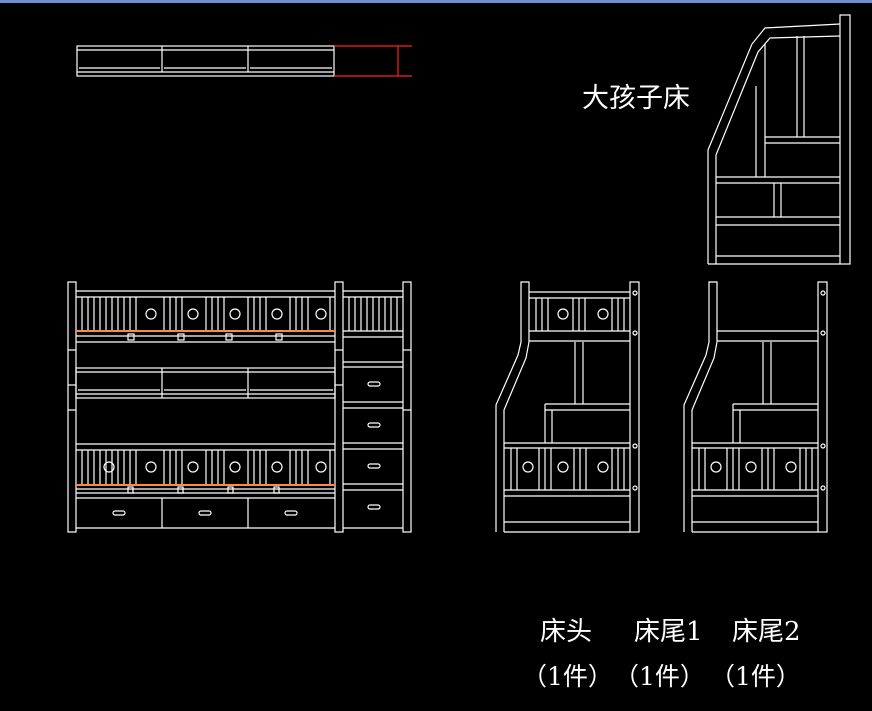 This screenshot has width=872, height=711. What do you see at coordinates (244, 61) in the screenshot?
I see `top-plan-view` at bounding box center [244, 61].